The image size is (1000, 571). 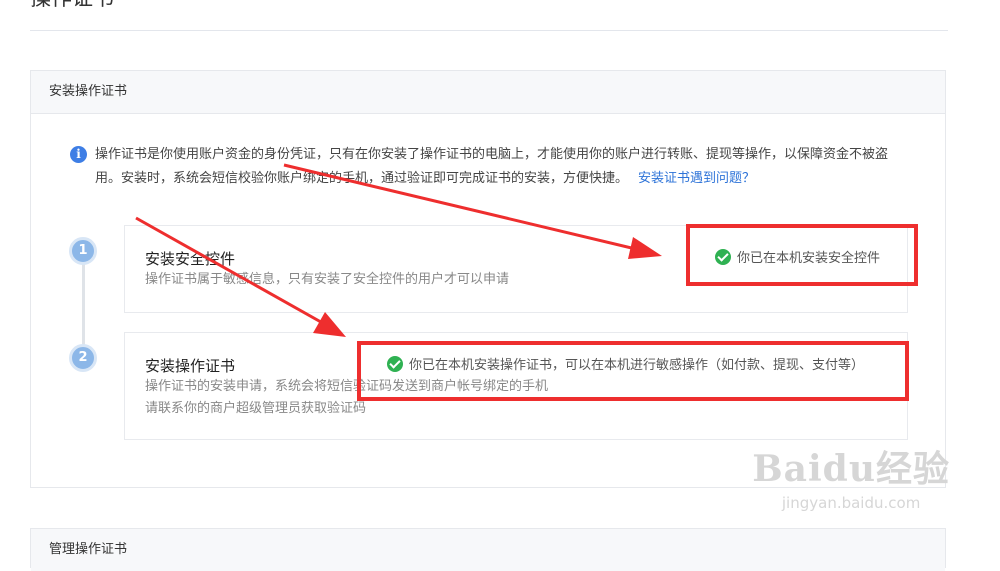 I want to click on watermark-url: jingyan.baidu.com, so click(x=851, y=503).